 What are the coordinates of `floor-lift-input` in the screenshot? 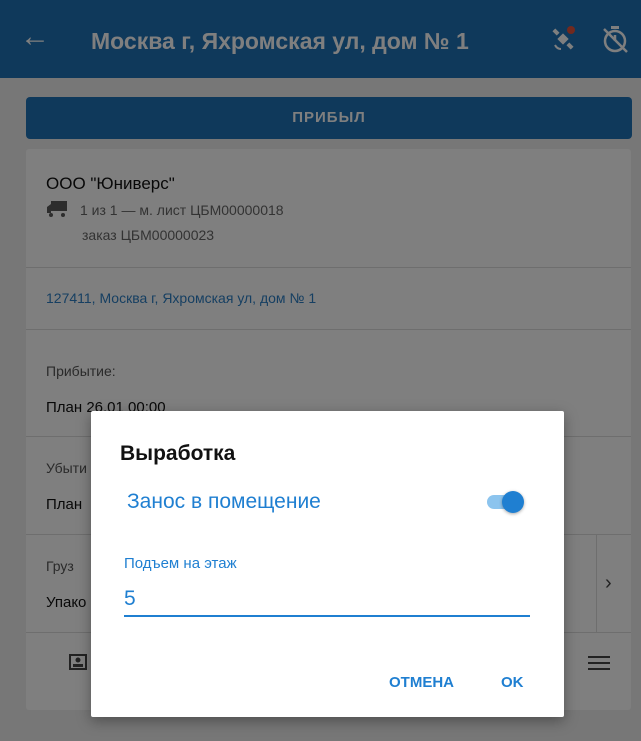 It's located at (327, 600).